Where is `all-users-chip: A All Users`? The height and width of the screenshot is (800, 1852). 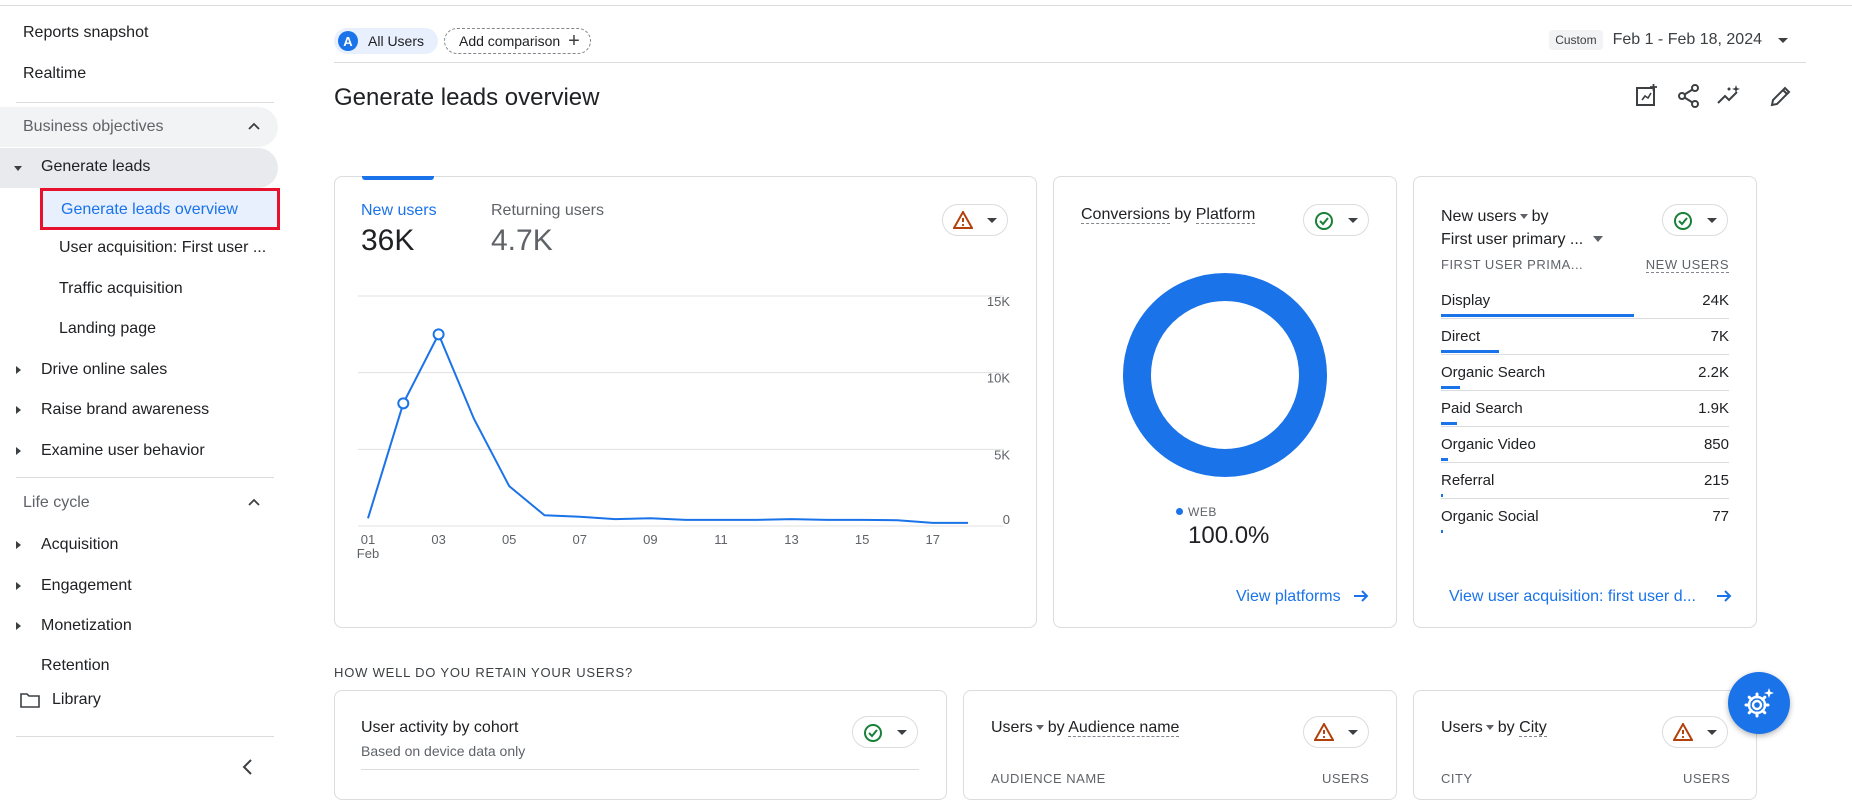
all-users-chip: A All Users is located at coordinates (386, 41).